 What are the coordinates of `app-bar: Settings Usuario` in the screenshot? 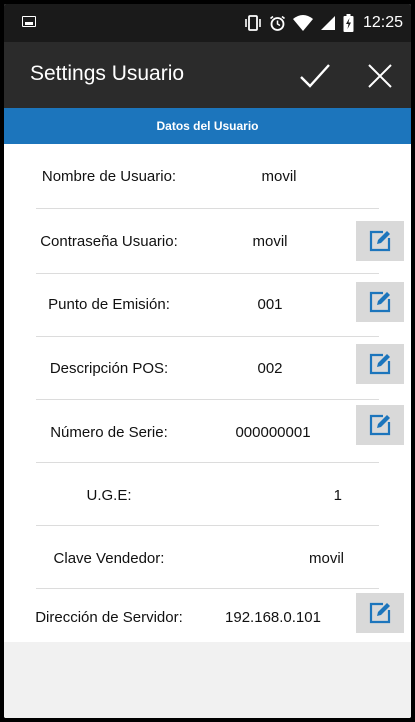 It's located at (207, 75).